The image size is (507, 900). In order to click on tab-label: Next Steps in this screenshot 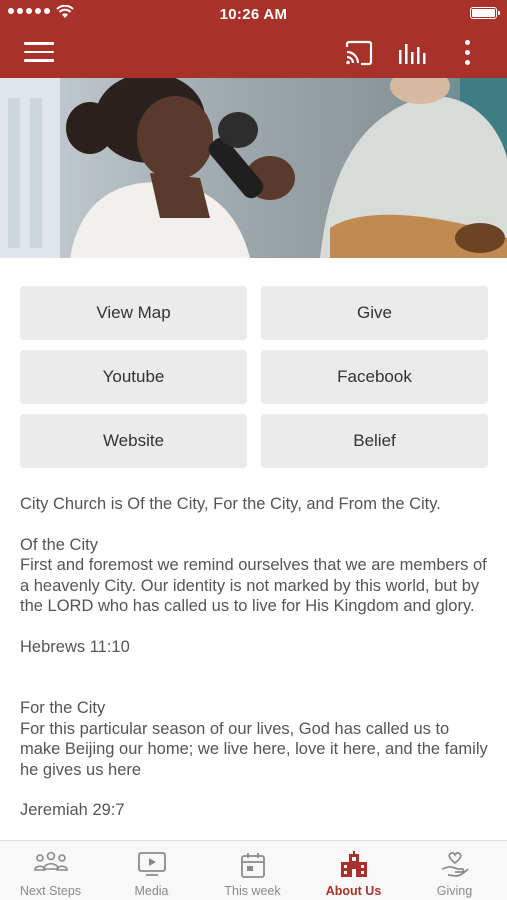, I will do `click(50, 891)`.